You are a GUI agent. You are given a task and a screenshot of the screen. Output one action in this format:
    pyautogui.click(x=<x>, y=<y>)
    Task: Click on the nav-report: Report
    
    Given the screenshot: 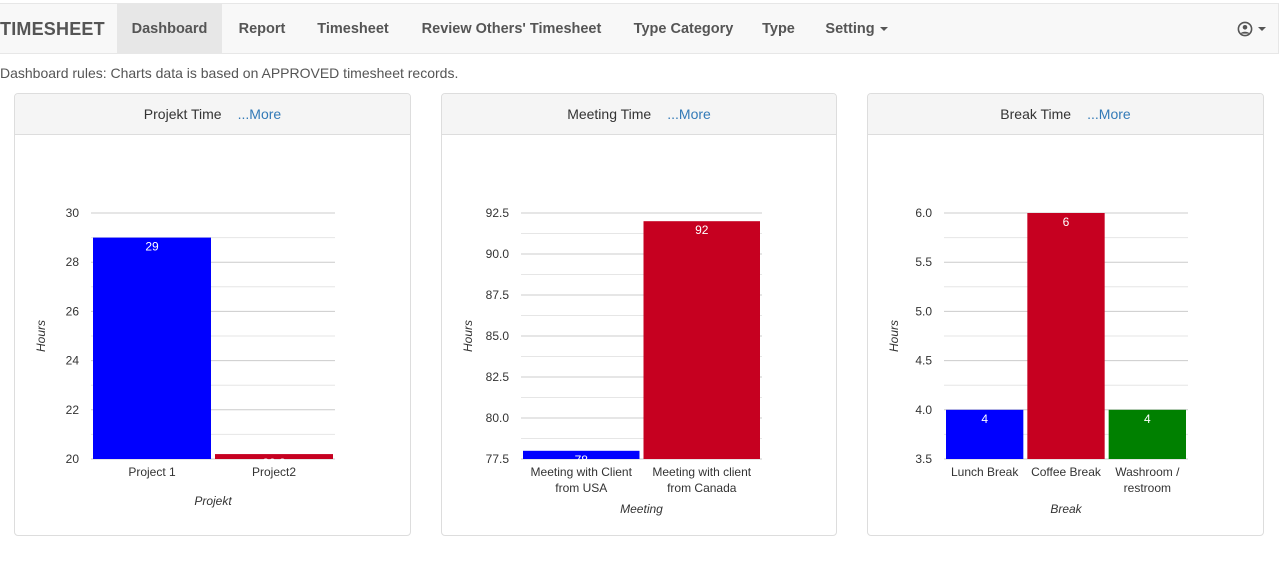 What is the action you would take?
    pyautogui.click(x=262, y=29)
    